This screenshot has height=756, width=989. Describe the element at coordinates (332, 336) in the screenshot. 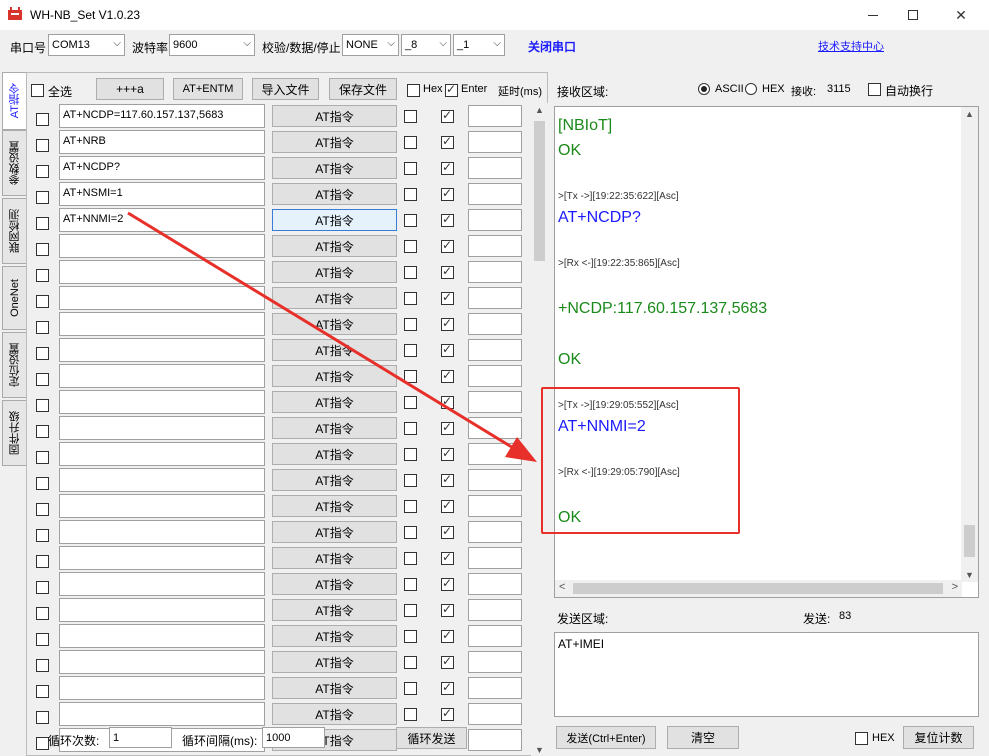

I see `annotation-arrow-icon` at that location.